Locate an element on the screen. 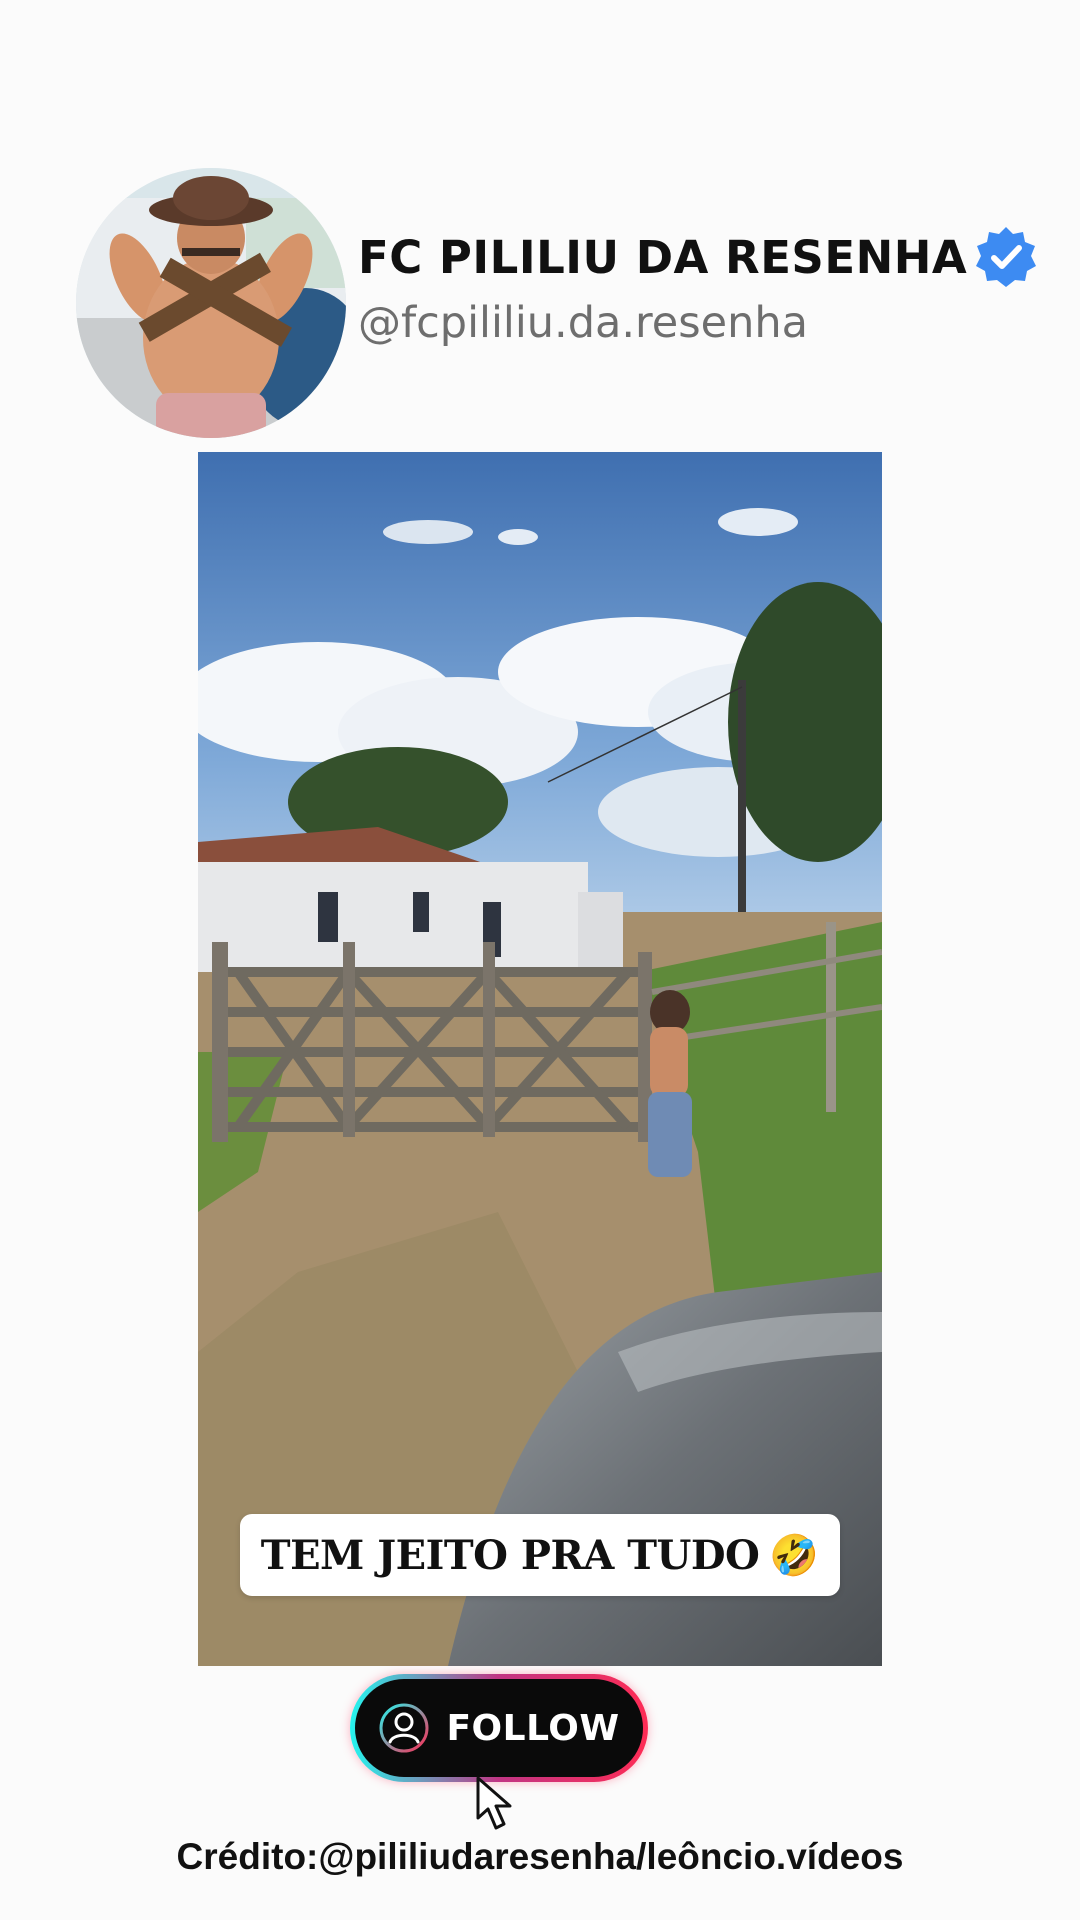  laughing-emoji-icon: 🤣 is located at coordinates (794, 1555).